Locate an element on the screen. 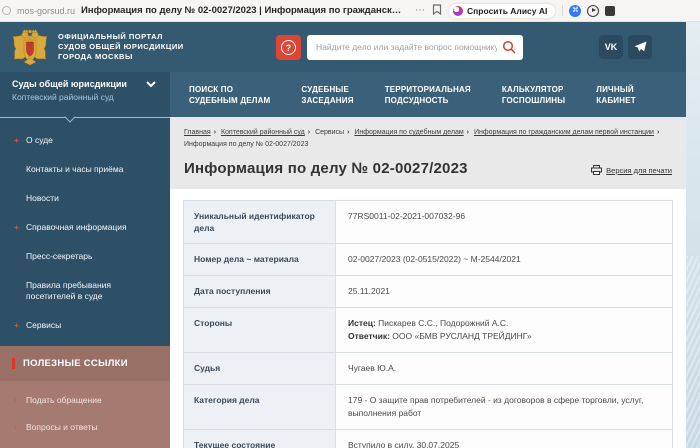 This screenshot has width=700, height=448. sidebar-notch is located at coordinates (85, 117).